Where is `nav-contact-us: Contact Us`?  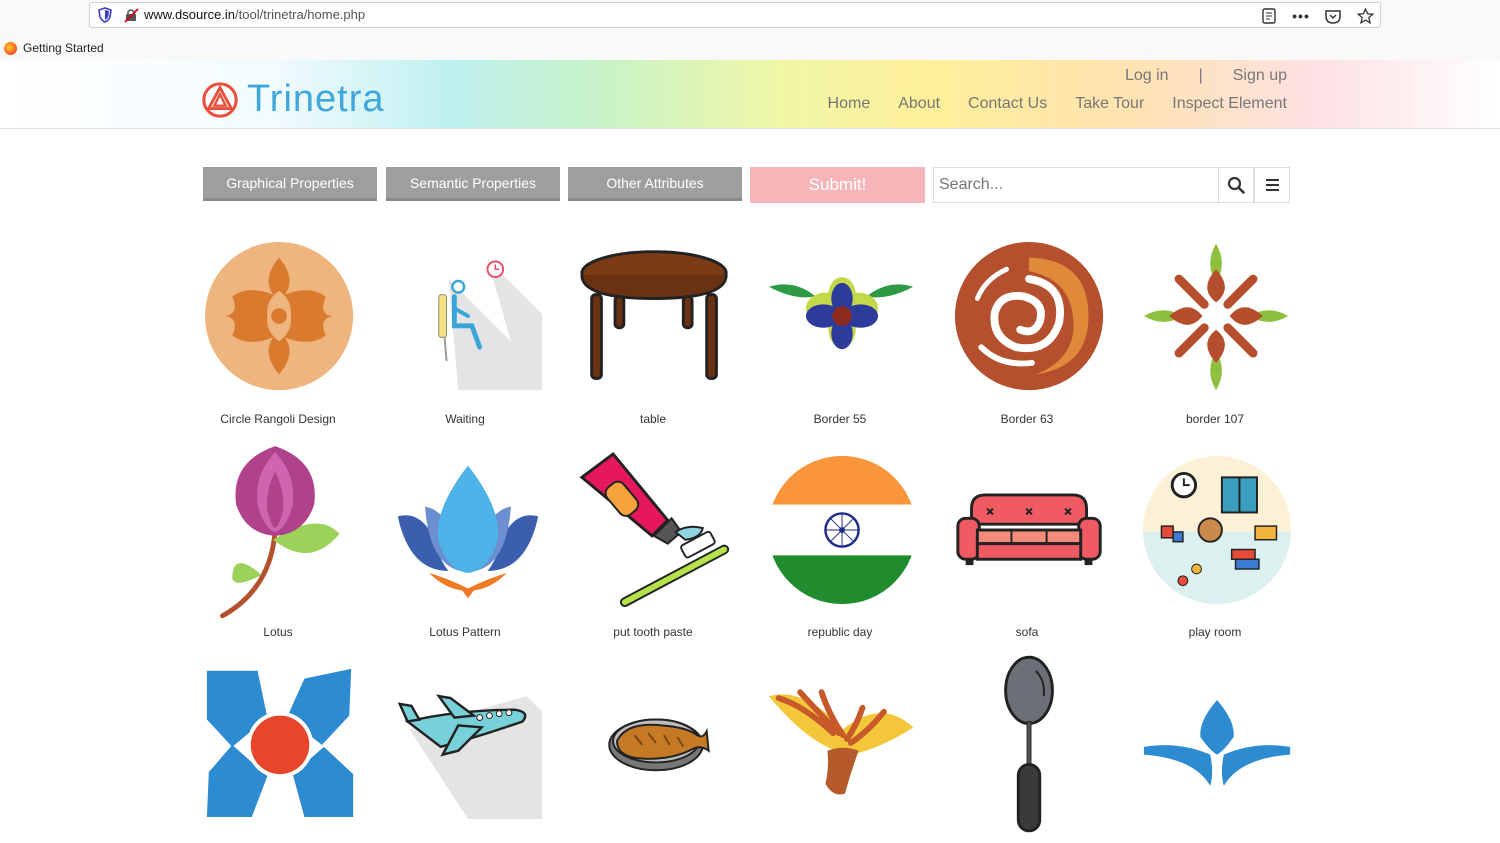 nav-contact-us: Contact Us is located at coordinates (1007, 104).